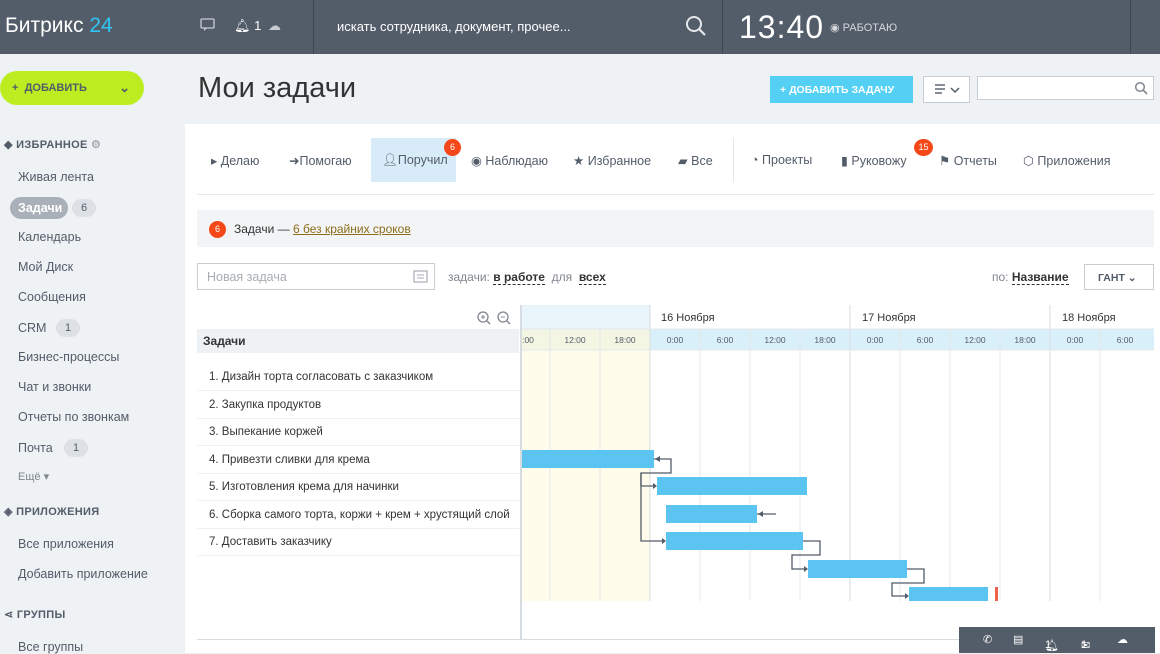  I want to click on tab-doing: ▸ Делаю, so click(235, 160).